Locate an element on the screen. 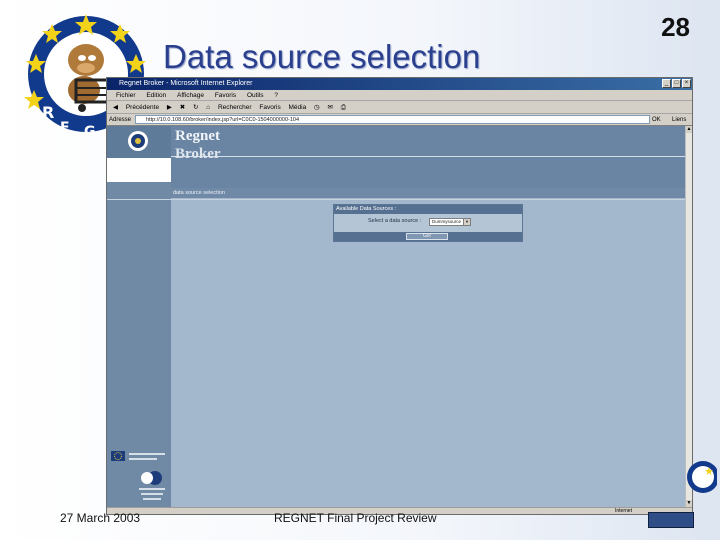 Image resolution: width=720 pixels, height=540 pixels. search-button: Rechercher is located at coordinates (235, 107).